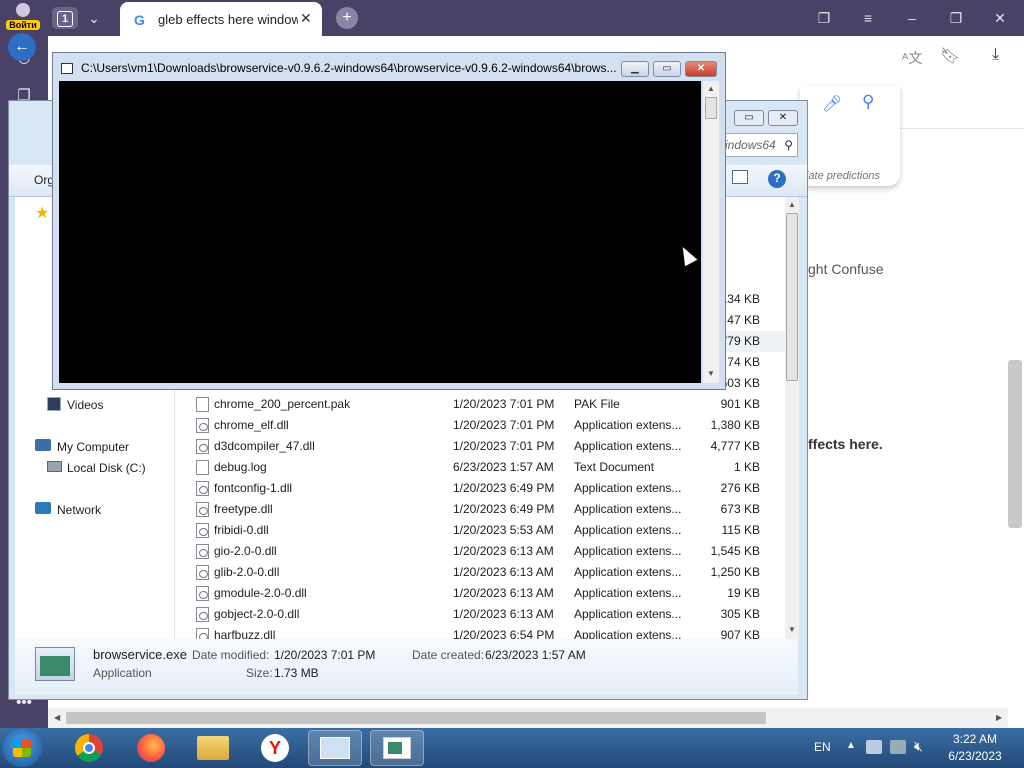  What do you see at coordinates (275, 748) in the screenshot?
I see `taskbar-yandex: Y` at bounding box center [275, 748].